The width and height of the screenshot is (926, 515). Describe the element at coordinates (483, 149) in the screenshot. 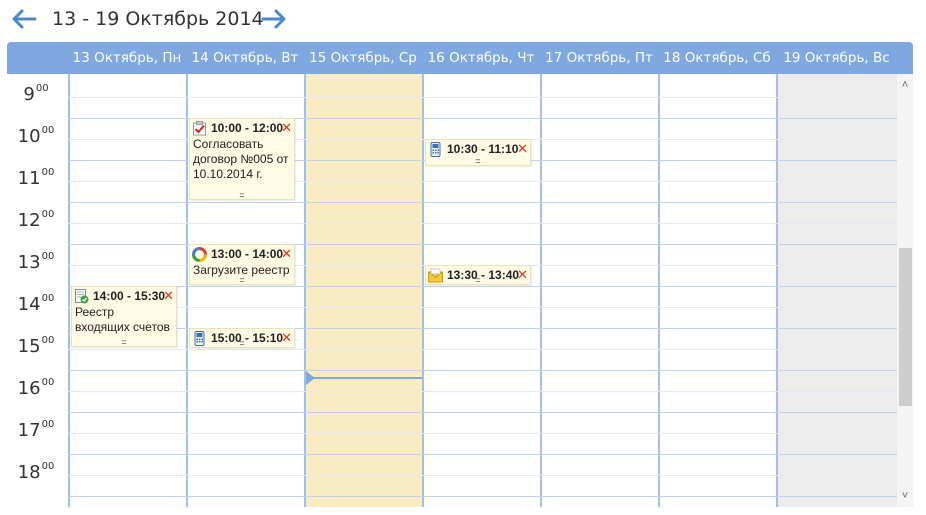

I see `event-time: 10:30 - 11:10` at that location.